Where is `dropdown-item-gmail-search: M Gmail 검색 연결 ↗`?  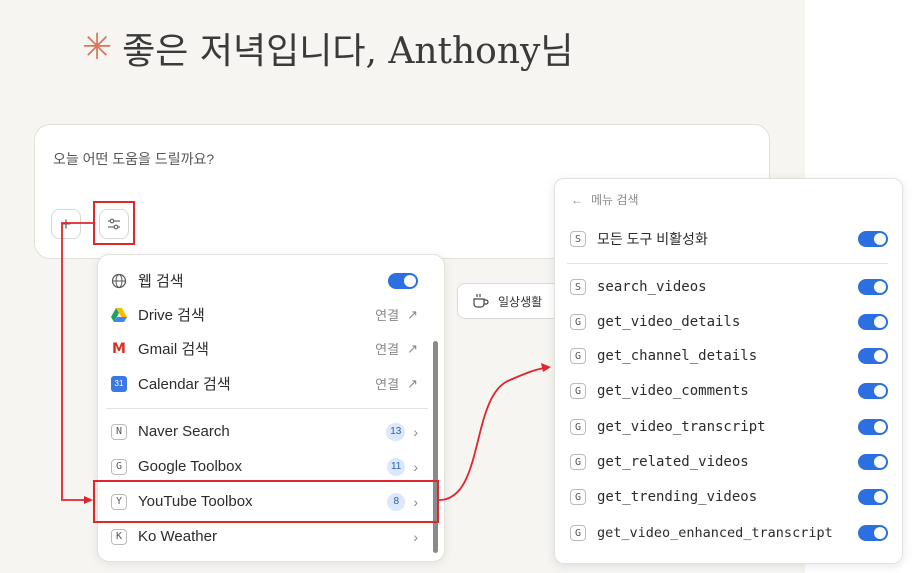
dropdown-item-gmail-search: M Gmail 검색 연결 ↗ is located at coordinates (271, 348).